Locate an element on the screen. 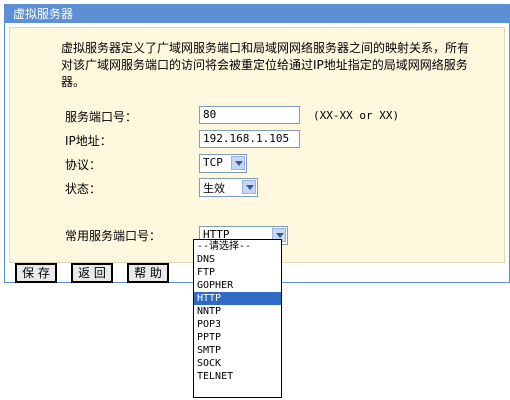  dropdown-option: TELNET is located at coordinates (237, 376).